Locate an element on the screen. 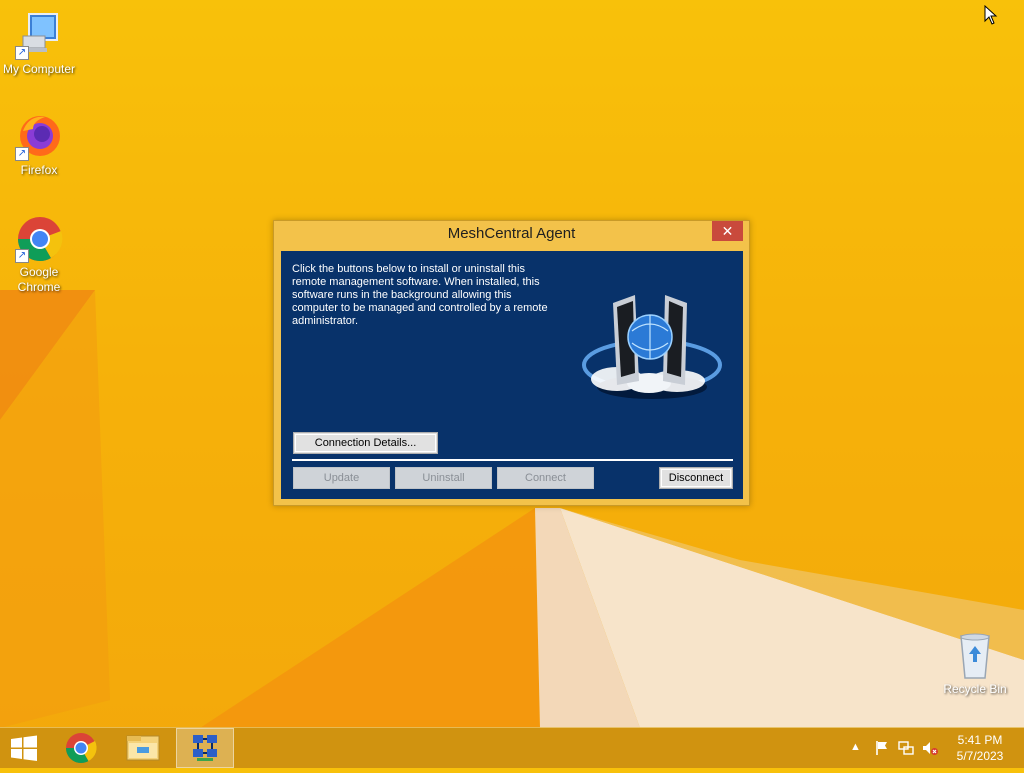  dialog-title: MeshCentral Agent is located at coordinates (511, 233).